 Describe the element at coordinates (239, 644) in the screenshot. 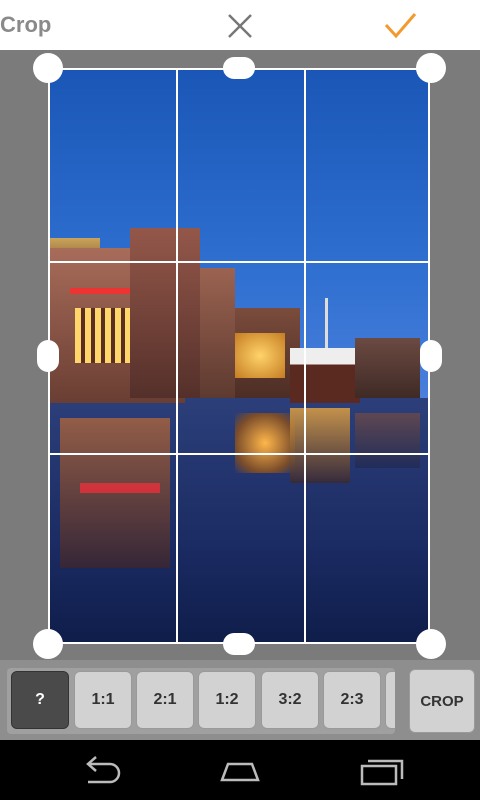

I see `crop-handle-bottom` at that location.